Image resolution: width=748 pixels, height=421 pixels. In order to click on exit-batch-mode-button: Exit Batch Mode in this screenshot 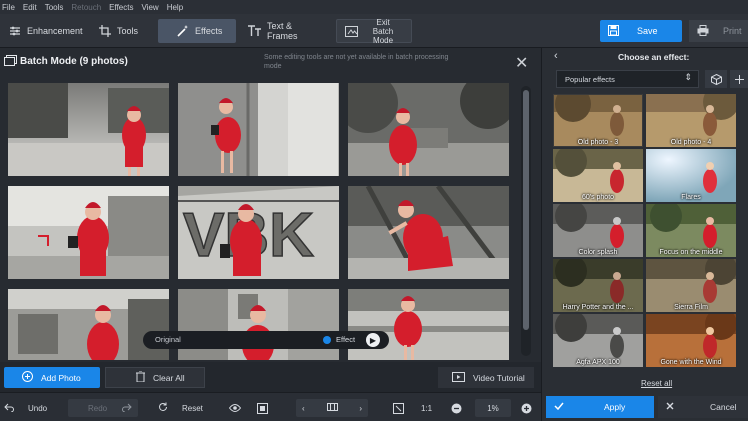, I will do `click(374, 31)`.